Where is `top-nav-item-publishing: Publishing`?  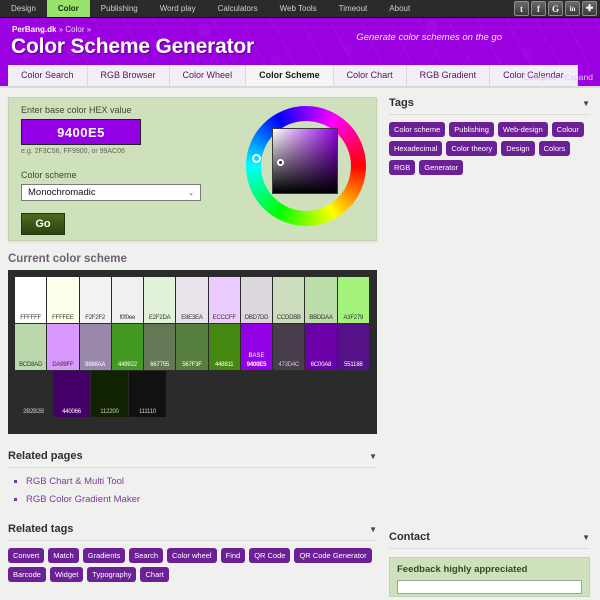
top-nav-item-publishing: Publishing is located at coordinates (119, 8).